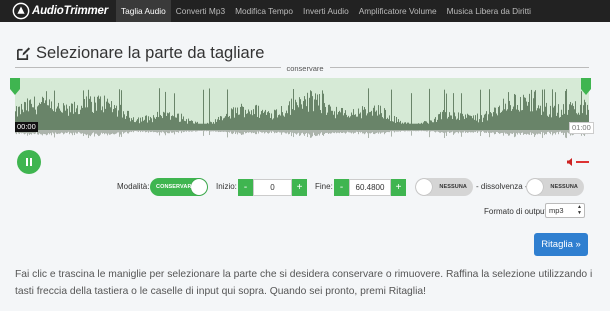 The image size is (610, 311). What do you see at coordinates (299, 187) in the screenshot?
I see `start-plus-button: +` at bounding box center [299, 187].